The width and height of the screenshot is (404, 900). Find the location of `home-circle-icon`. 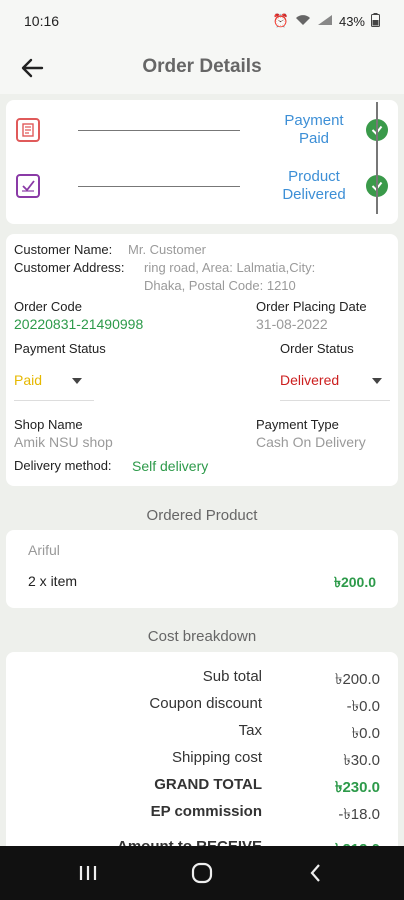

home-circle-icon is located at coordinates (202, 873).